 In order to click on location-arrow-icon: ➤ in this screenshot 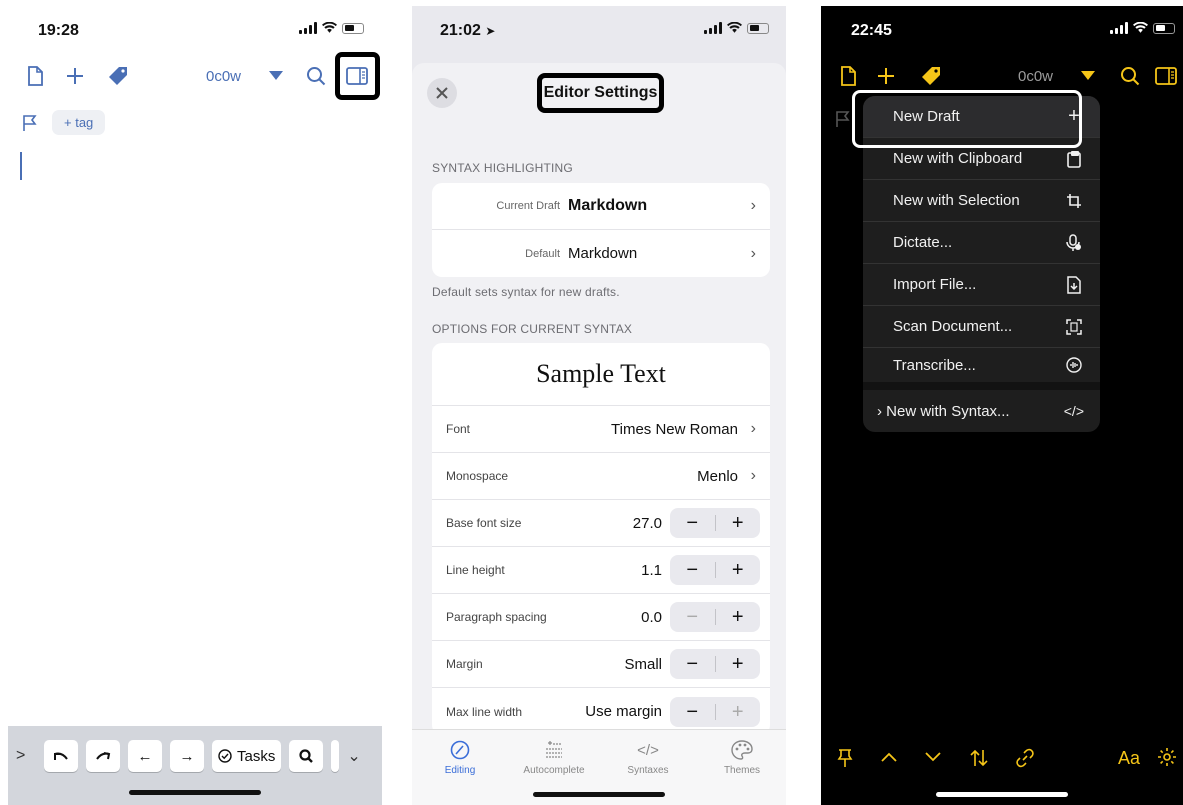, I will do `click(490, 31)`.